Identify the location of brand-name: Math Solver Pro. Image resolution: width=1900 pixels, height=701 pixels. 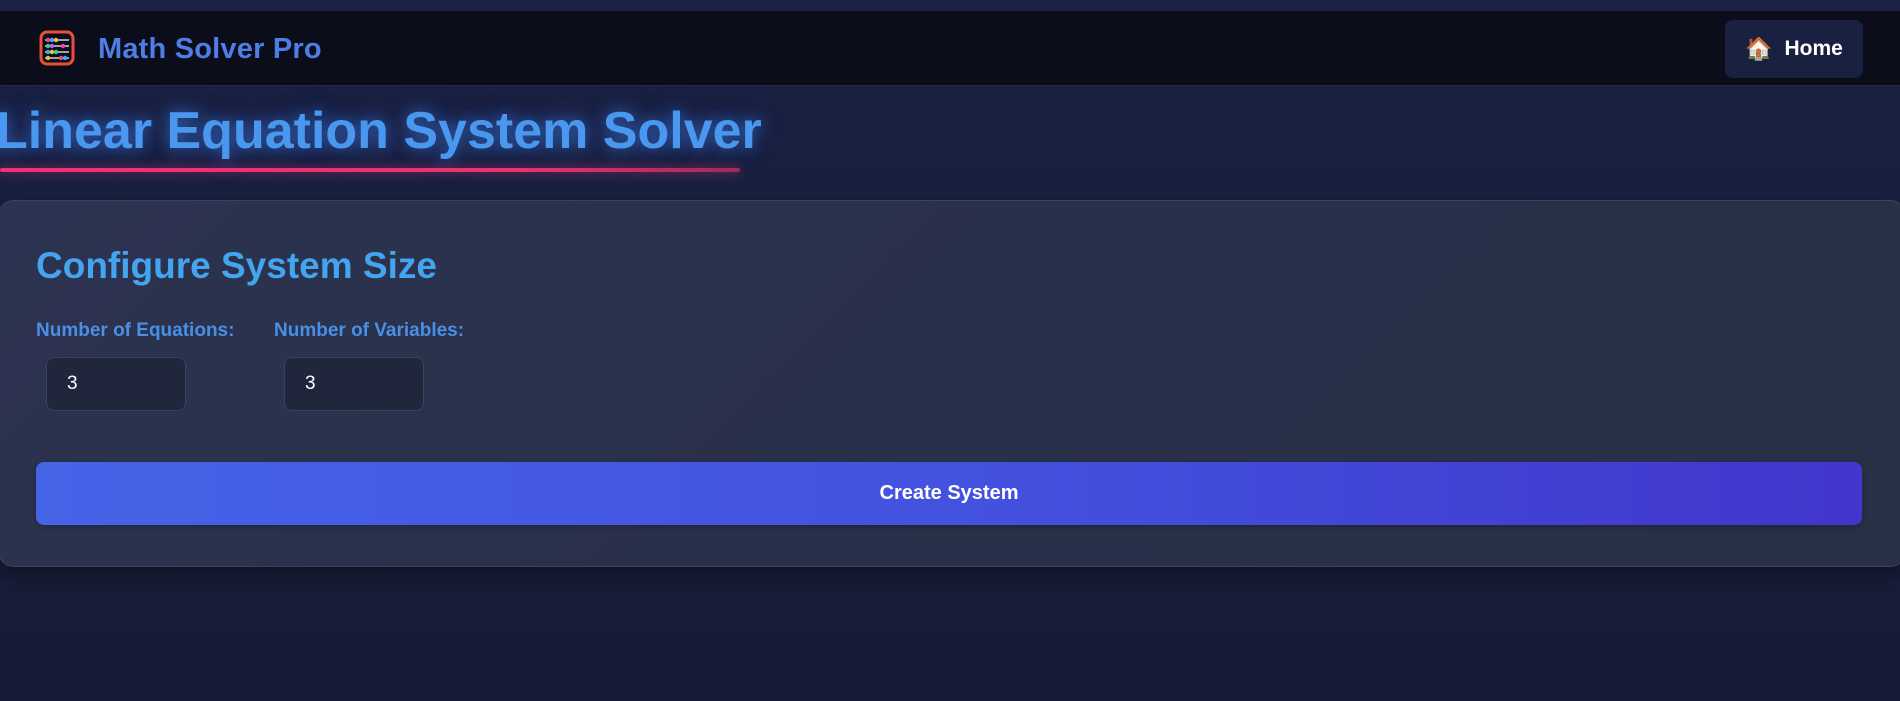
(210, 49).